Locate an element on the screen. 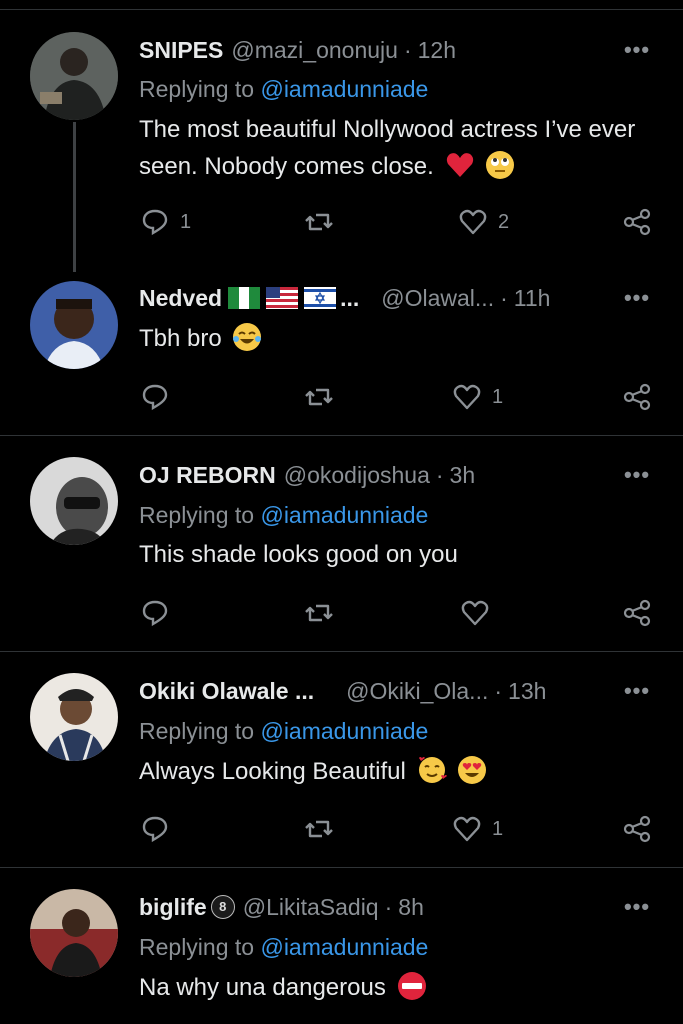 This screenshot has width=683, height=1024. timestamp: 11h is located at coordinates (532, 298).